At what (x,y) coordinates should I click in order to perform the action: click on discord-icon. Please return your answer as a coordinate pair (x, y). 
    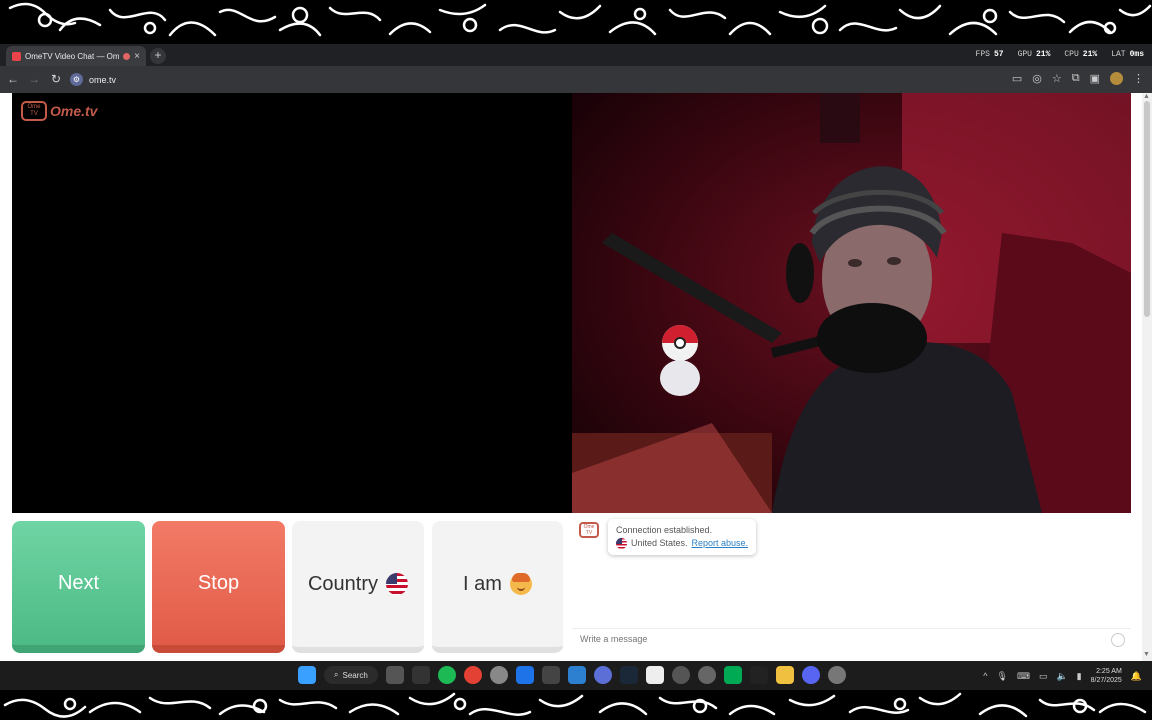
    Looking at the image, I should click on (810, 675).